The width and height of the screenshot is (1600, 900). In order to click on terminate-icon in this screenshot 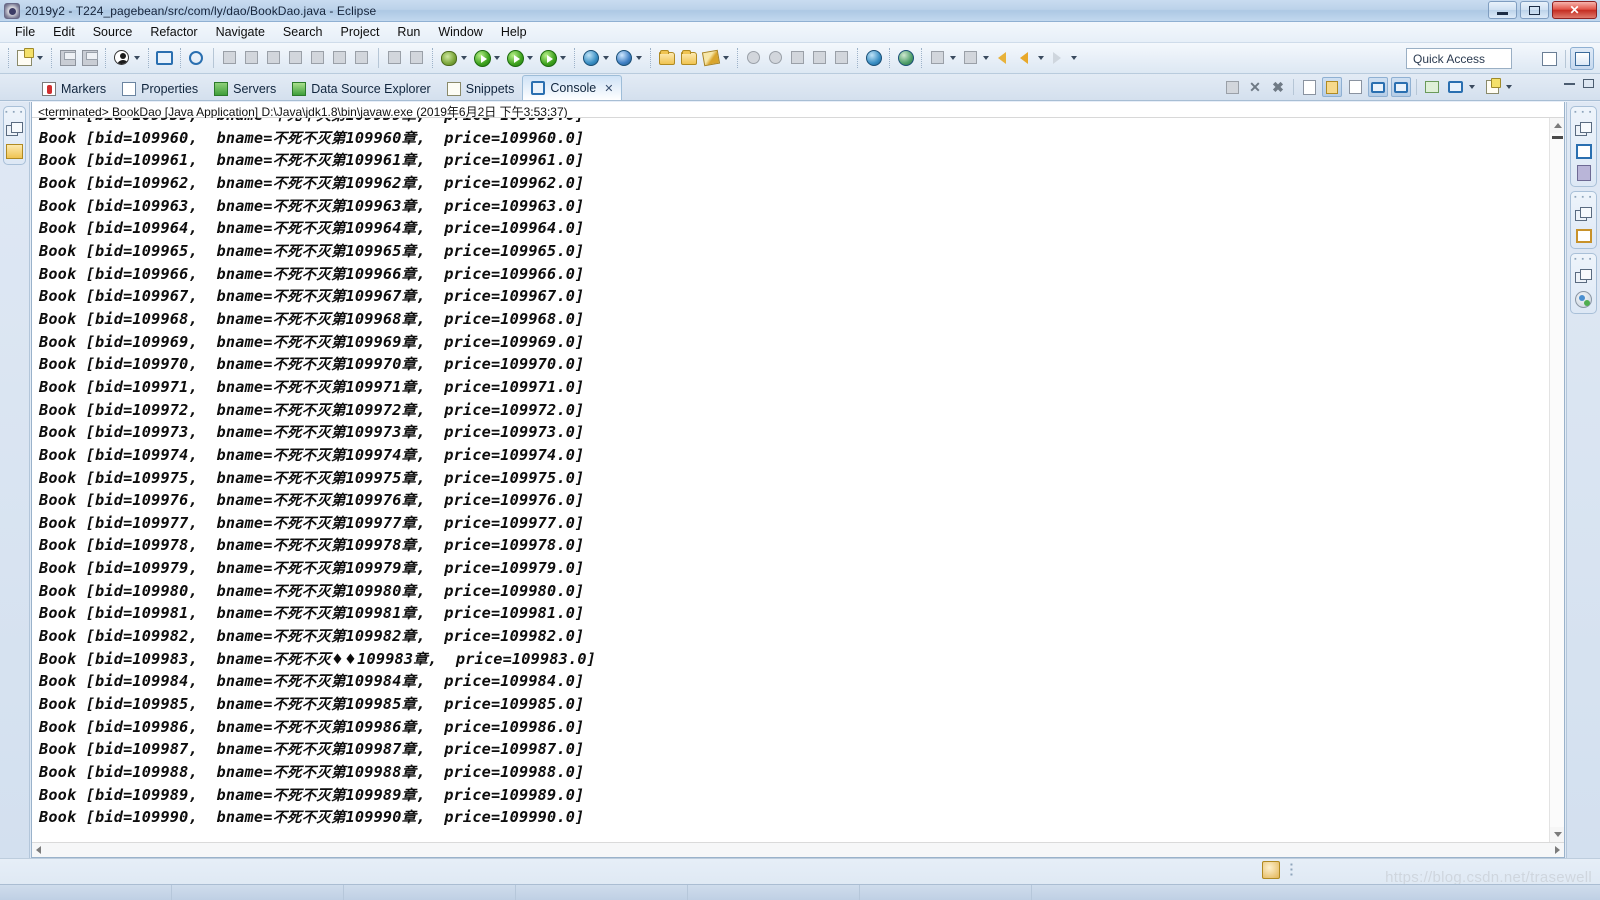, I will do `click(1232, 87)`.